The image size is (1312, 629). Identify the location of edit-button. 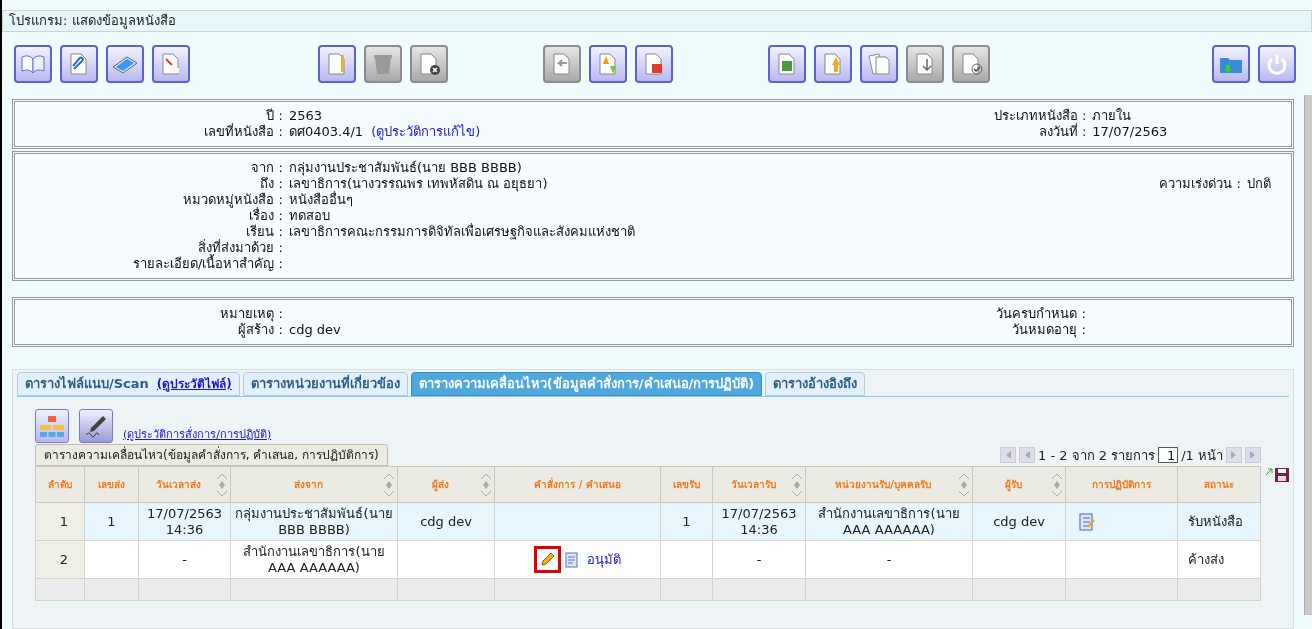
(547, 559).